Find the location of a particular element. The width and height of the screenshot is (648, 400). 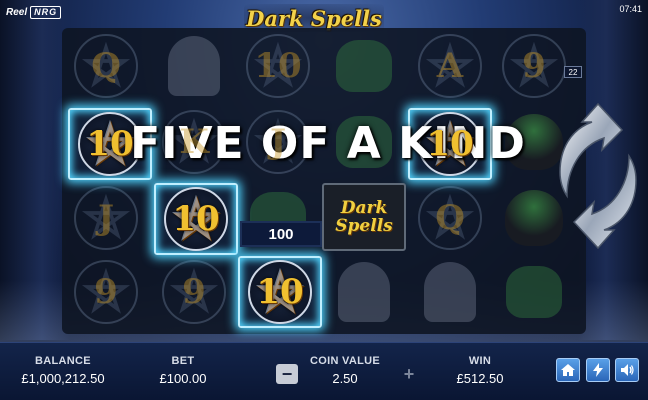

speaker-icon is located at coordinates (627, 370).